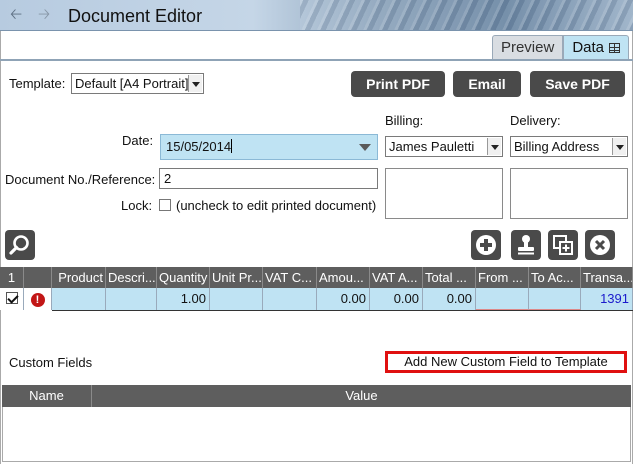 The image size is (633, 464). I want to click on forward-arrow-icon: 🡢, so click(46, 14).